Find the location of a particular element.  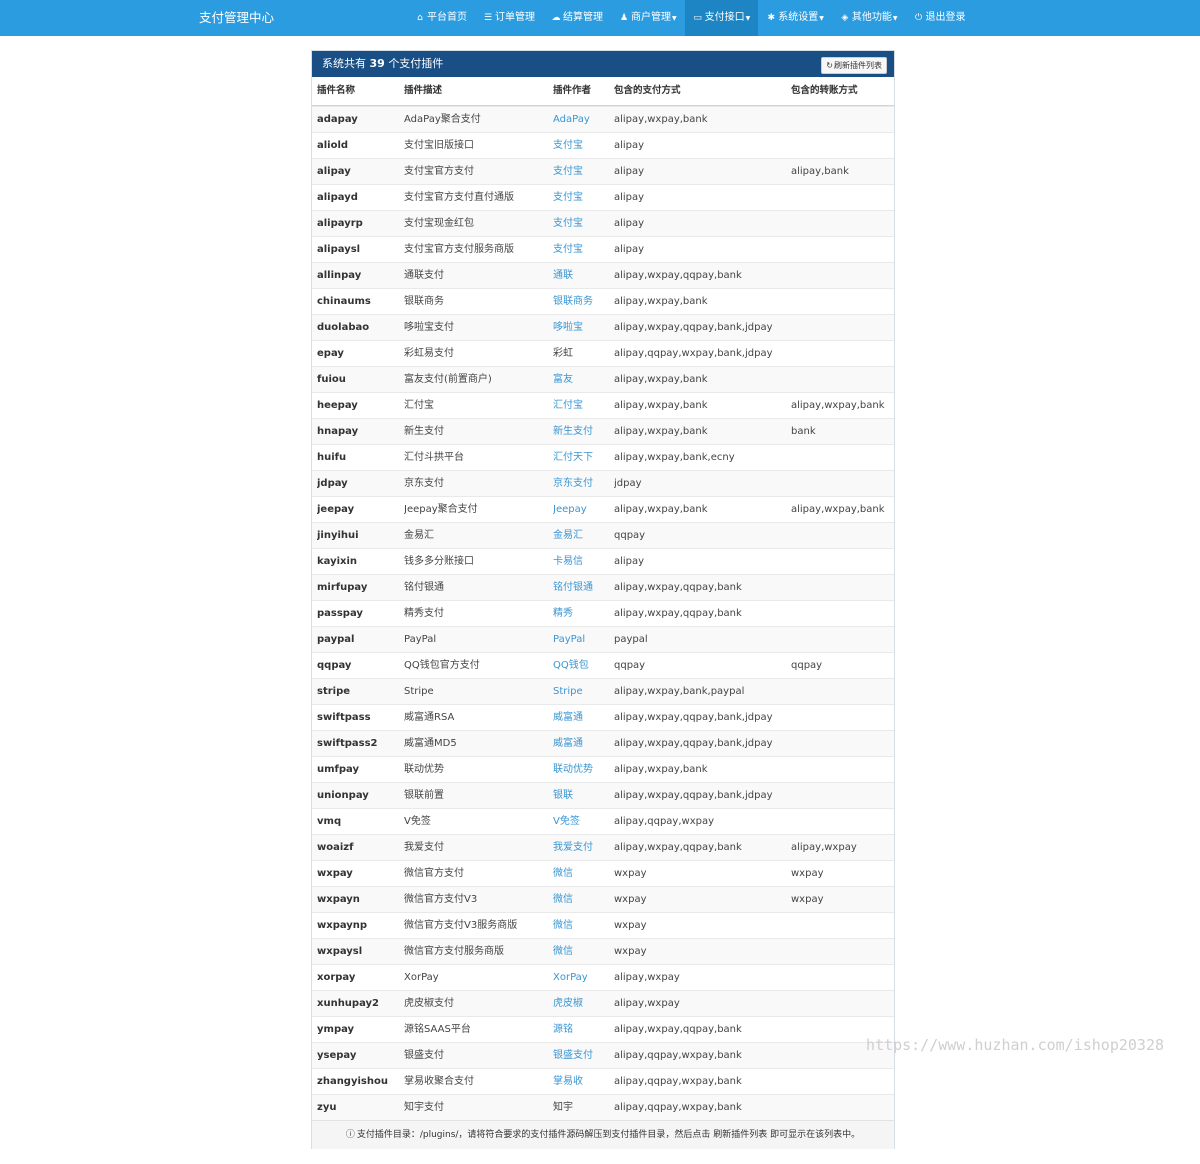

plugin-author-link: 银联 is located at coordinates (583, 796).